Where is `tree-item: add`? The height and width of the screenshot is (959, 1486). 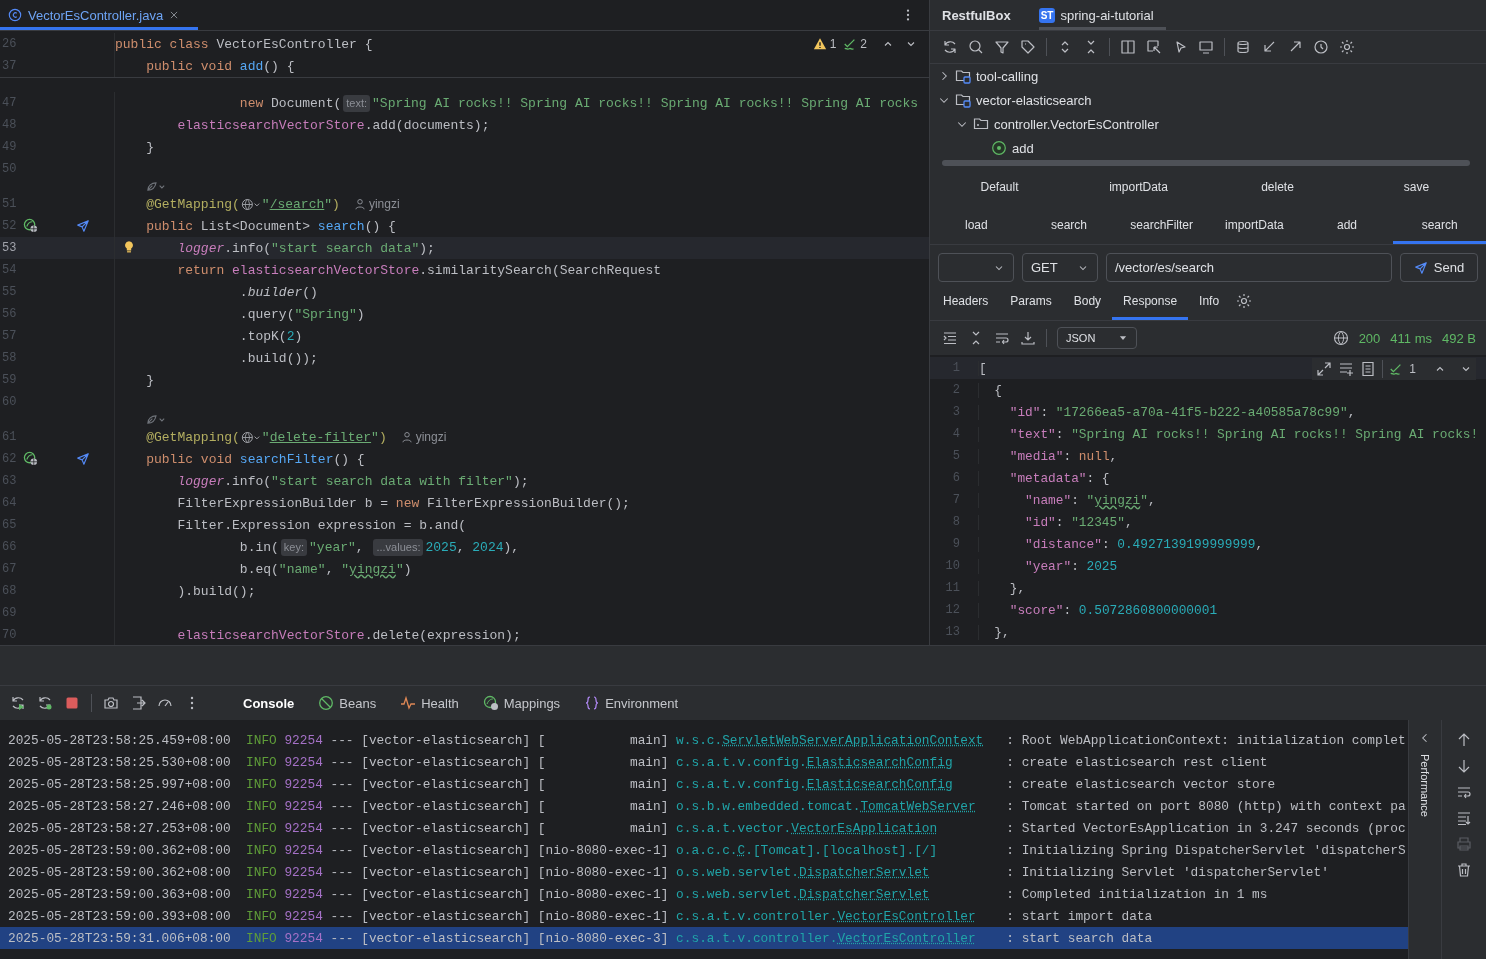 tree-item: add is located at coordinates (1023, 148).